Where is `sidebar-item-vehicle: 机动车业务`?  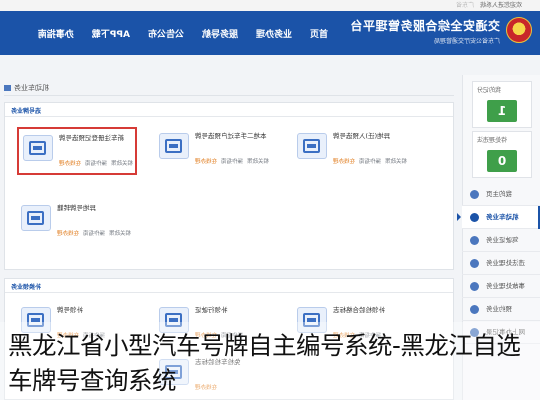
sidebar-item-vehicle: 机动车业务 is located at coordinates (498, 217).